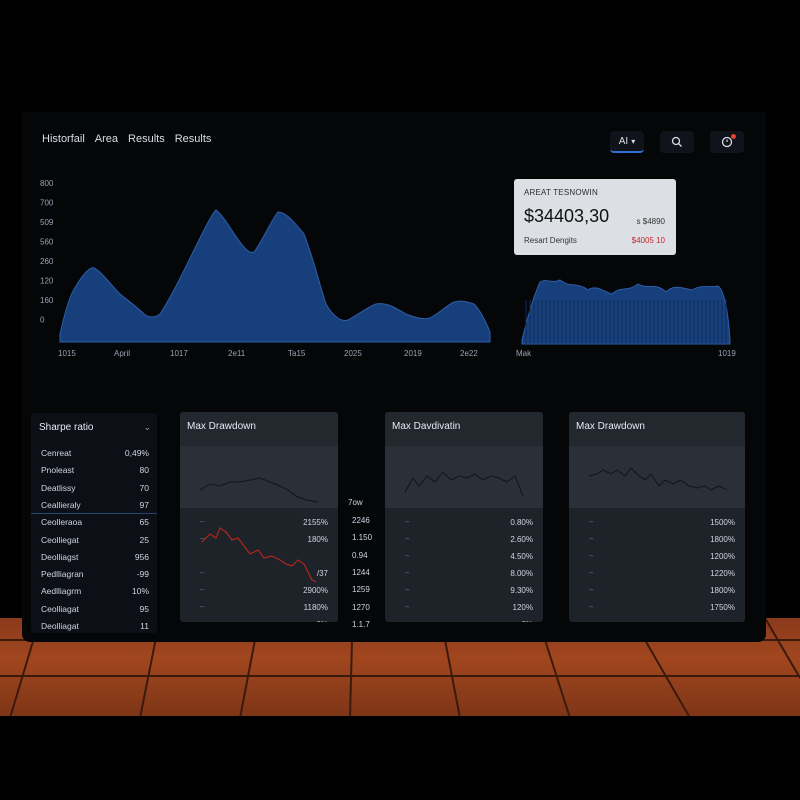 This screenshot has width=800, height=800. What do you see at coordinates (259, 540) in the screenshot?
I see `panel-row: – 180%` at bounding box center [259, 540].